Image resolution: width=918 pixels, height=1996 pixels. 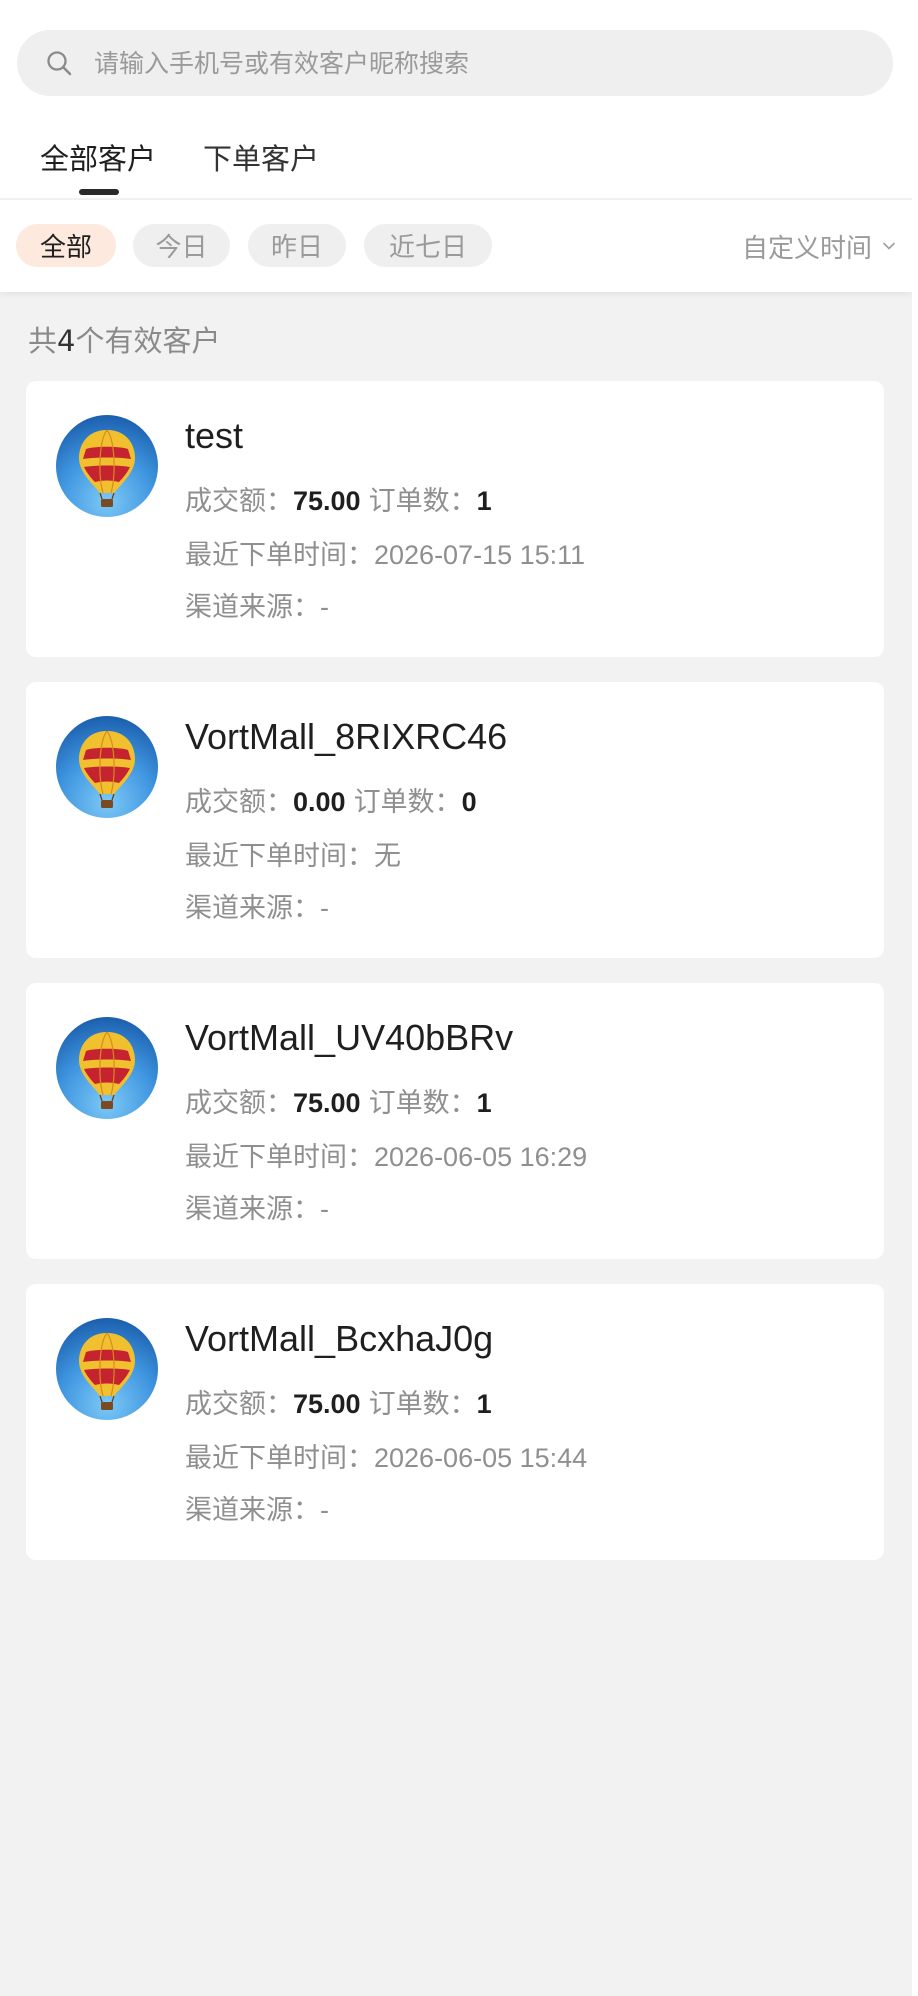 What do you see at coordinates (479, 63) in the screenshot?
I see `search-input` at bounding box center [479, 63].